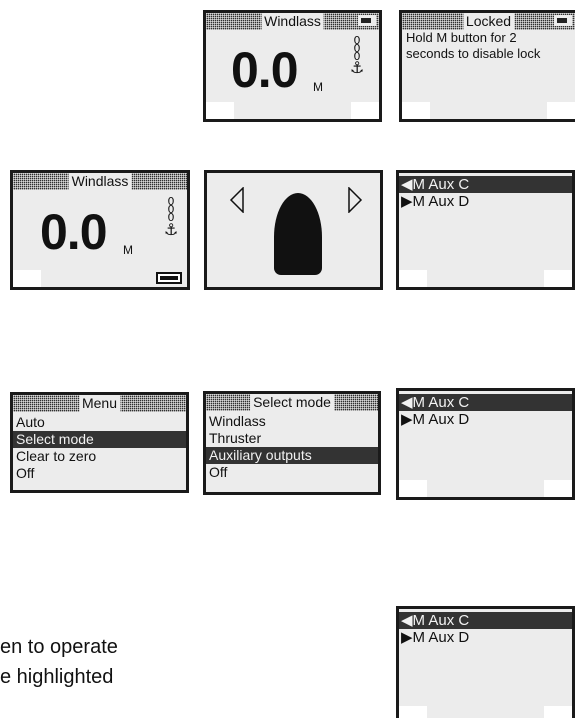 This screenshot has height=718, width=575. What do you see at coordinates (99, 422) in the screenshot?
I see `menu-item-auto: Auto` at bounding box center [99, 422].